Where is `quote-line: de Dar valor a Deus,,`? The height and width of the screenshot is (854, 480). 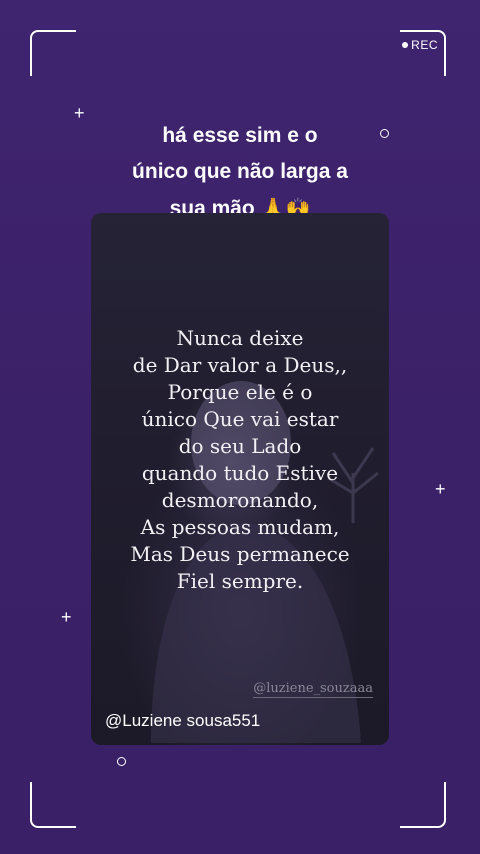 quote-line: de Dar valor a Deus,, is located at coordinates (240, 365).